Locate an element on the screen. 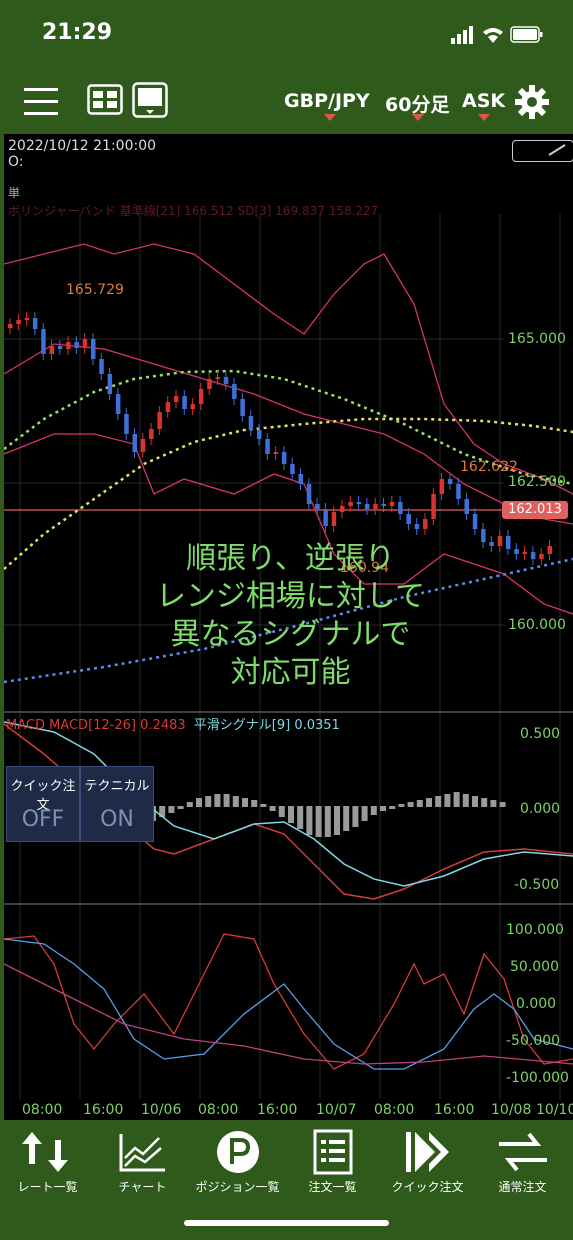 Image resolution: width=573 pixels, height=1240 pixels. tab-normal-order: 通常注文 is located at coordinates (522, 1170).